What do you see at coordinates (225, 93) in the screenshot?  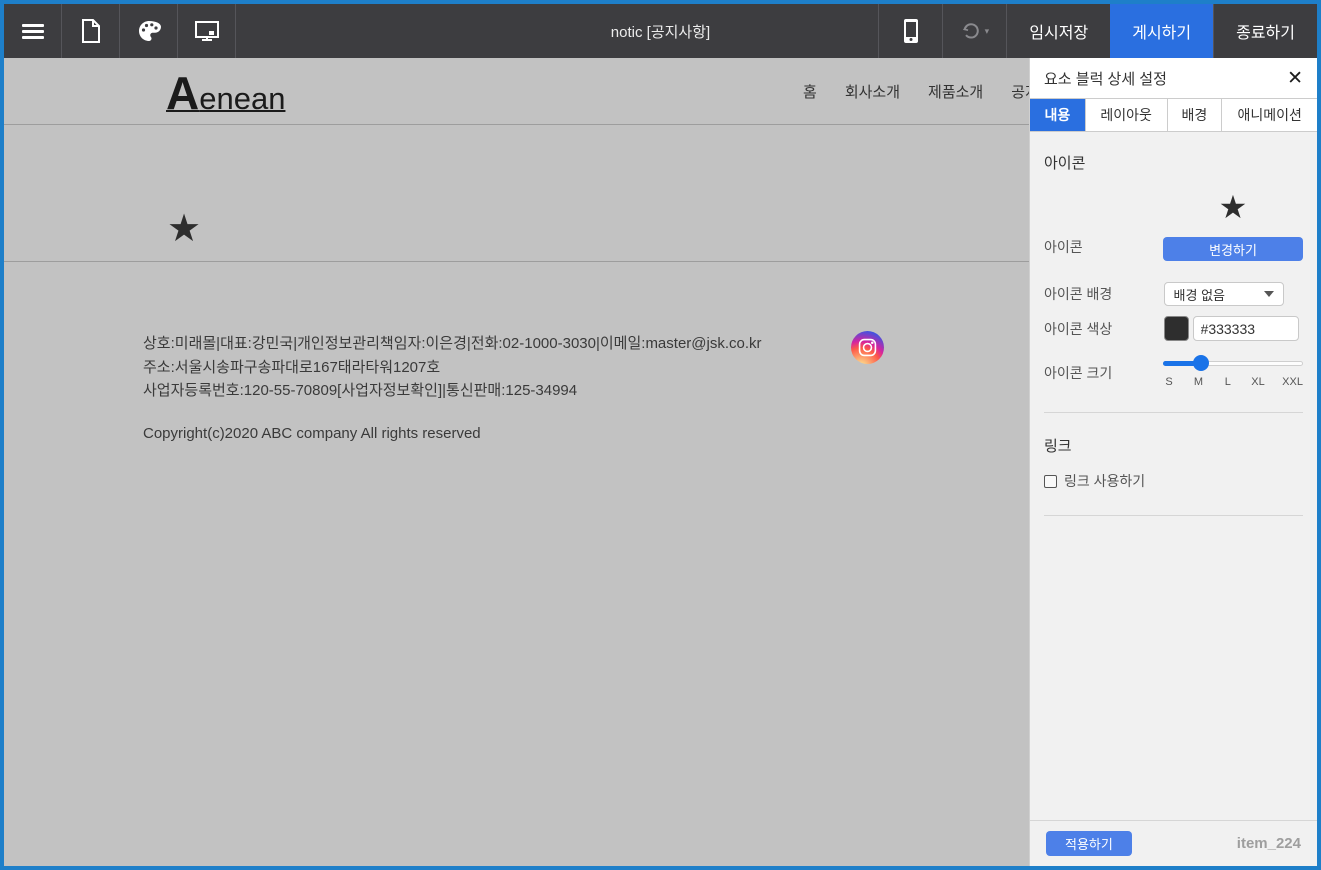 I see `site-logo: Aenean` at bounding box center [225, 93].